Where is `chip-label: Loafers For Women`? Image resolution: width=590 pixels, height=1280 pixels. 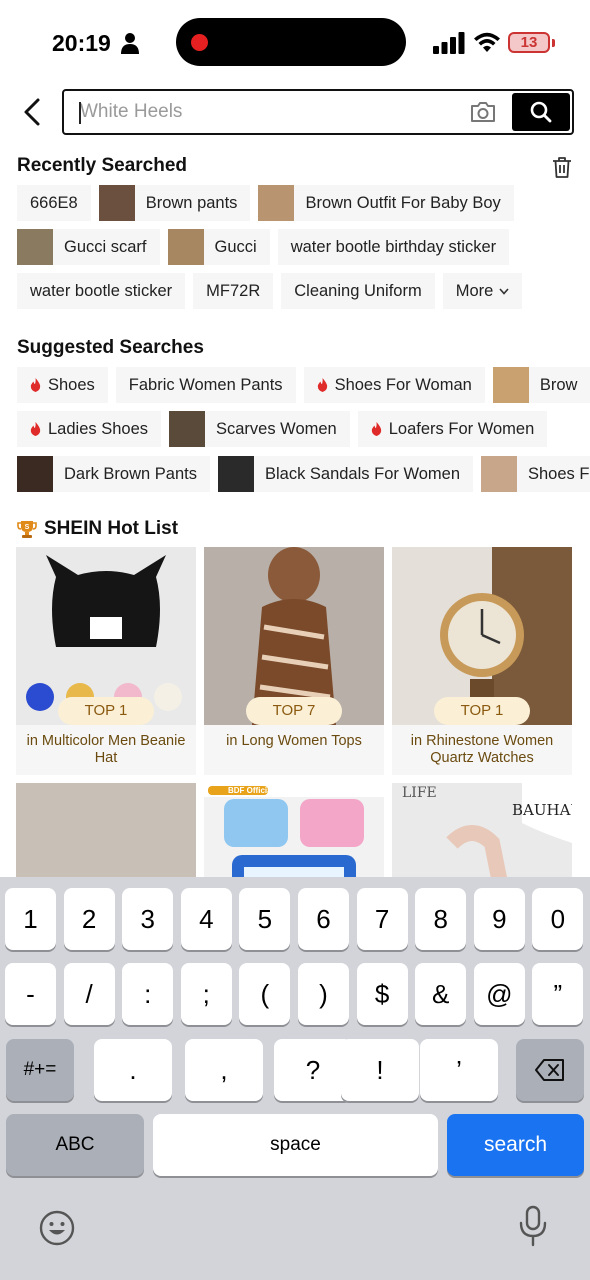
chip-label: Loafers For Women is located at coordinates (461, 428).